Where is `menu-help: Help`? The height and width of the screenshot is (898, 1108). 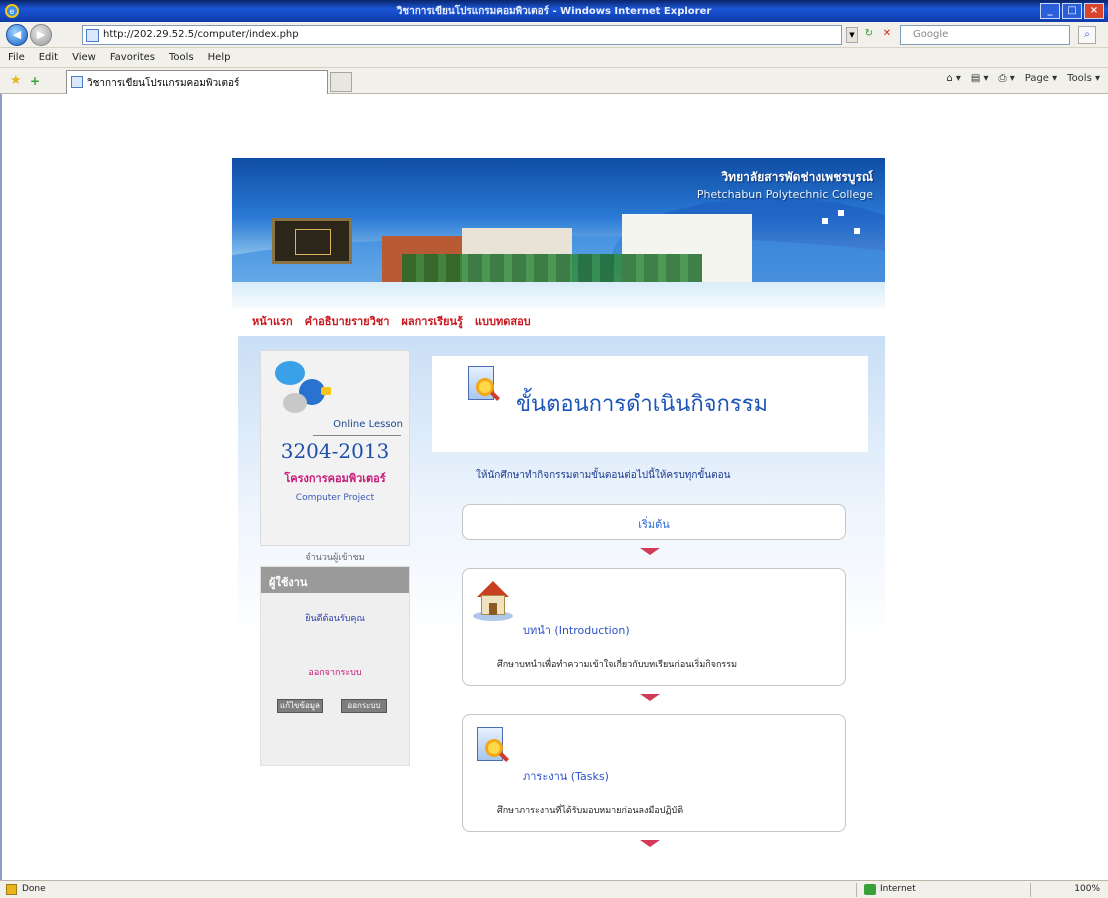
menu-help: Help is located at coordinates (219, 59).